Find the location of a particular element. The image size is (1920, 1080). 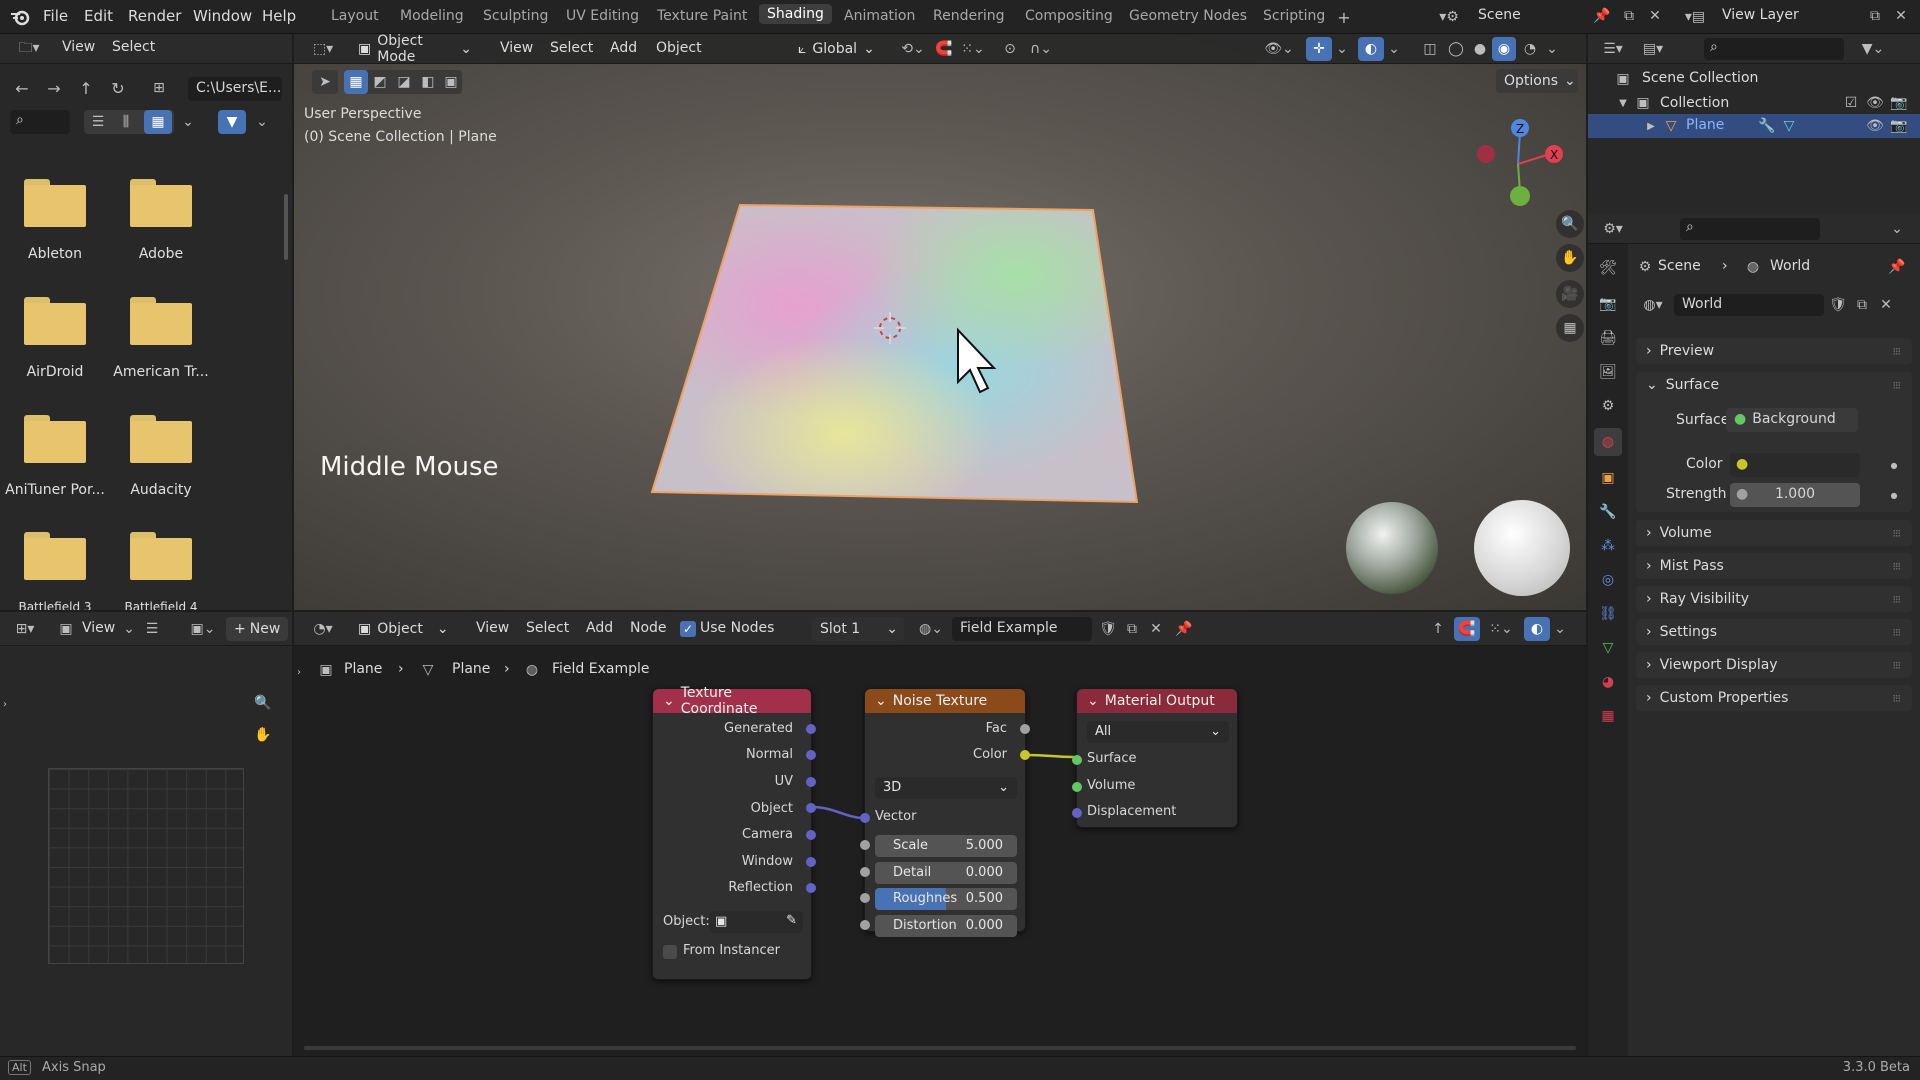

tab-texture-paint: Texture Paint is located at coordinates (702, 16).